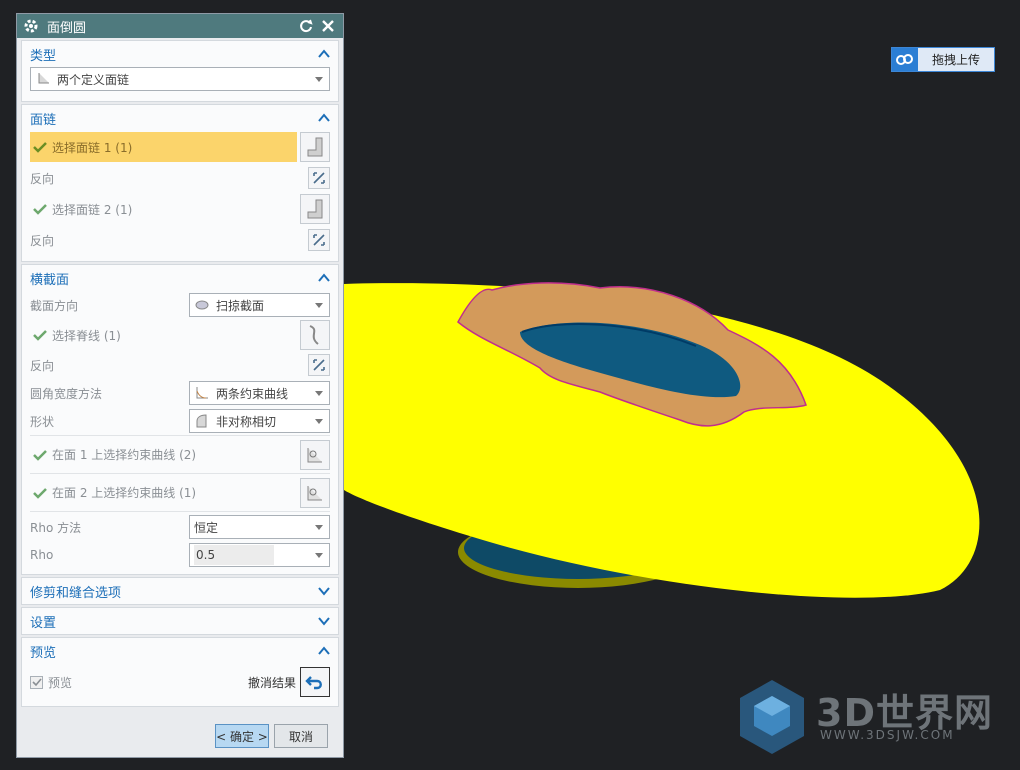  I want to click on section-orientation-value: 扫掠截面, so click(240, 305).